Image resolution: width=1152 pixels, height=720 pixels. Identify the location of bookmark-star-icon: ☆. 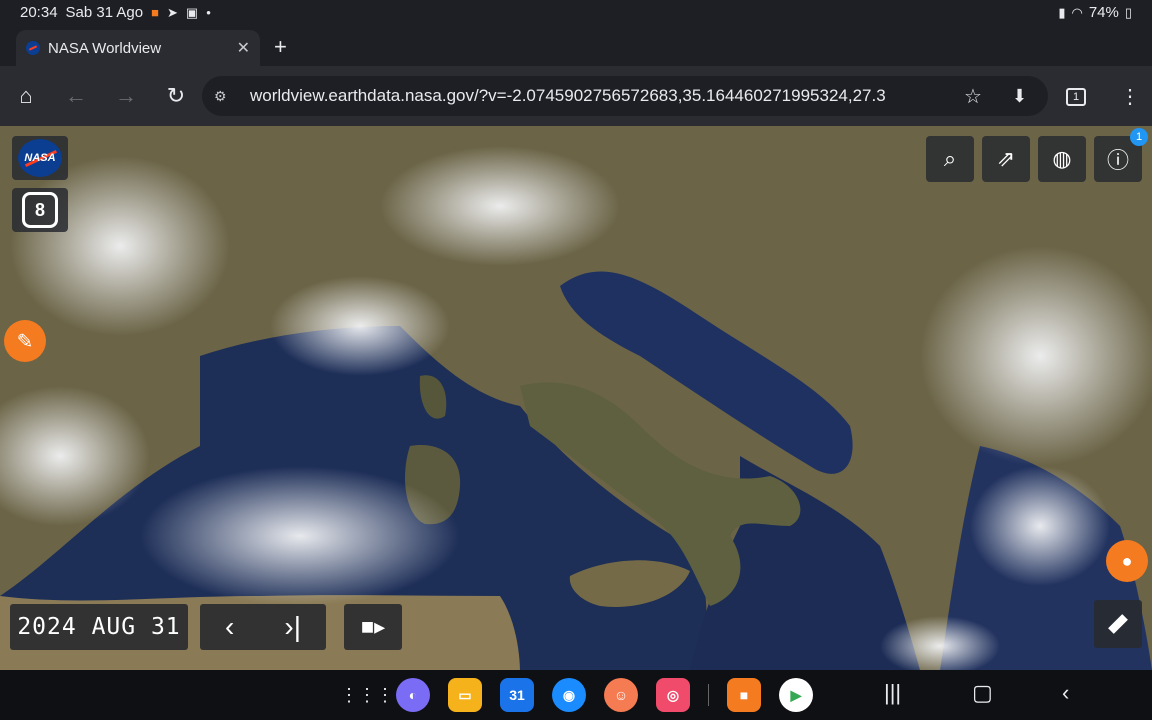
(973, 96).